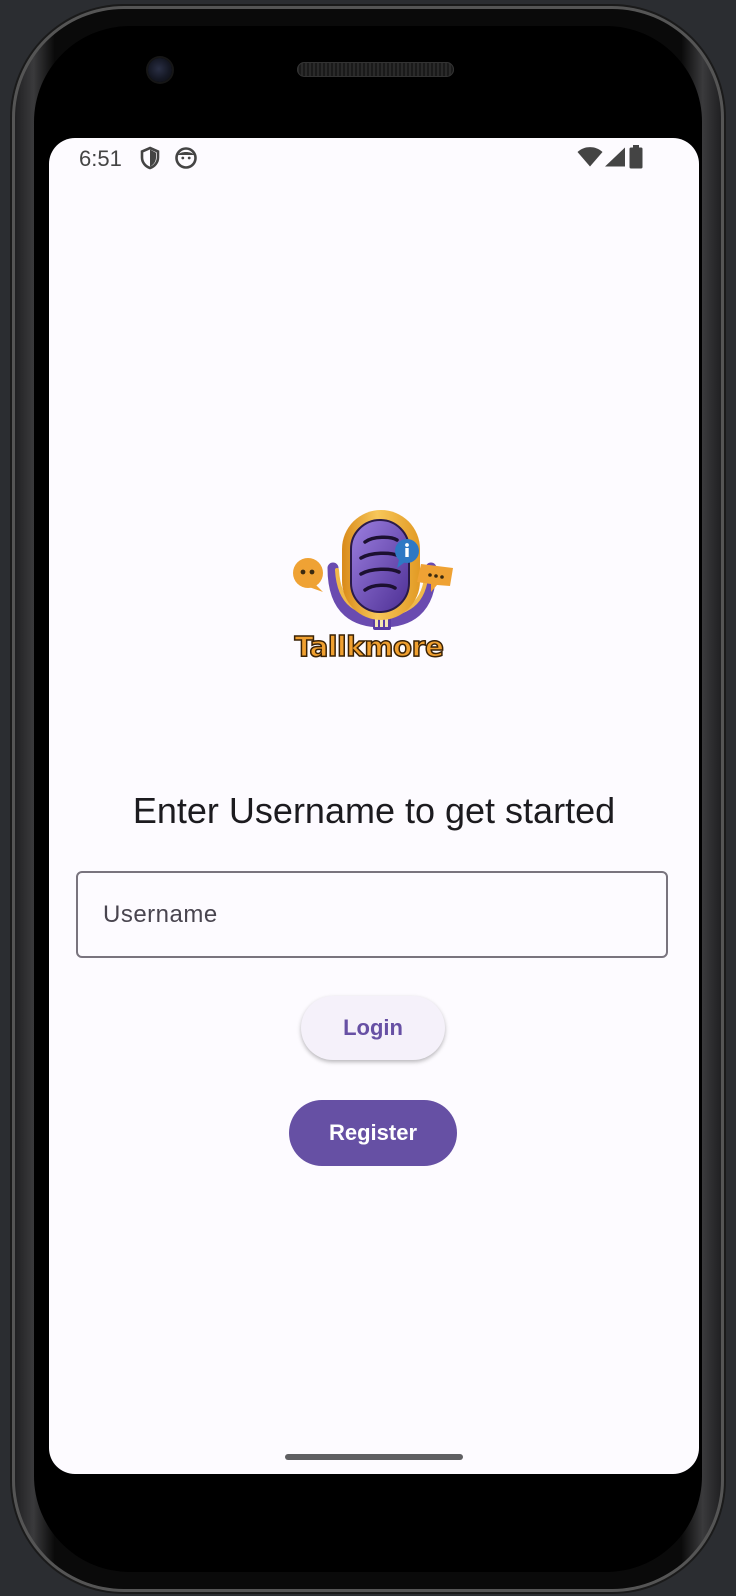 This screenshot has height=1596, width=736. Describe the element at coordinates (590, 159) in the screenshot. I see `wifi-icon` at that location.